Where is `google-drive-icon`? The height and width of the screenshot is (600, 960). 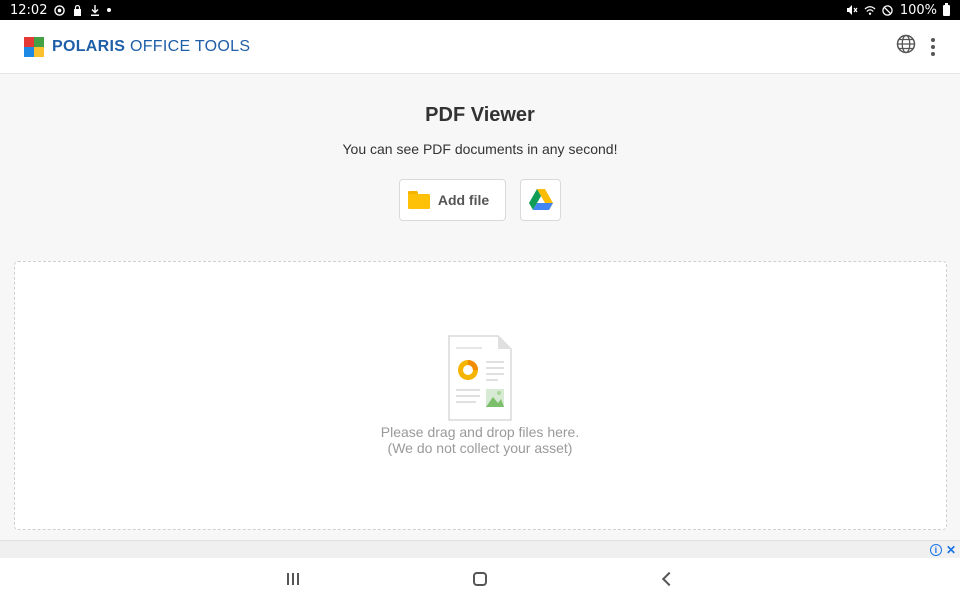 google-drive-icon is located at coordinates (540, 199).